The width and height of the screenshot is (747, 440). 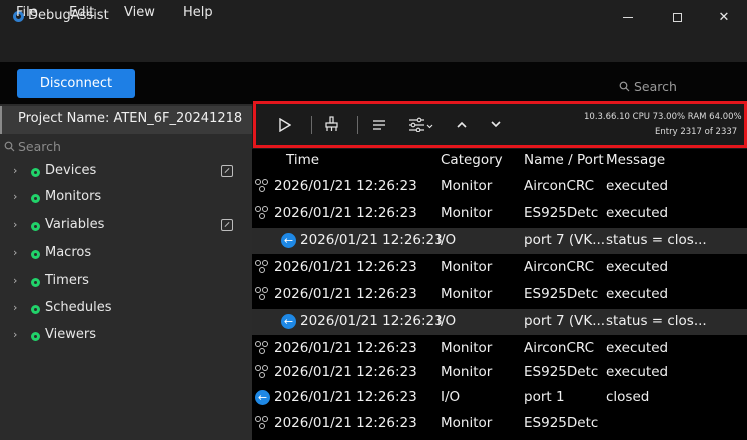 What do you see at coordinates (499, 398) in the screenshot?
I see `table-row: ← 2026/01/21 12:26:23 I/O port 1 closed` at bounding box center [499, 398].